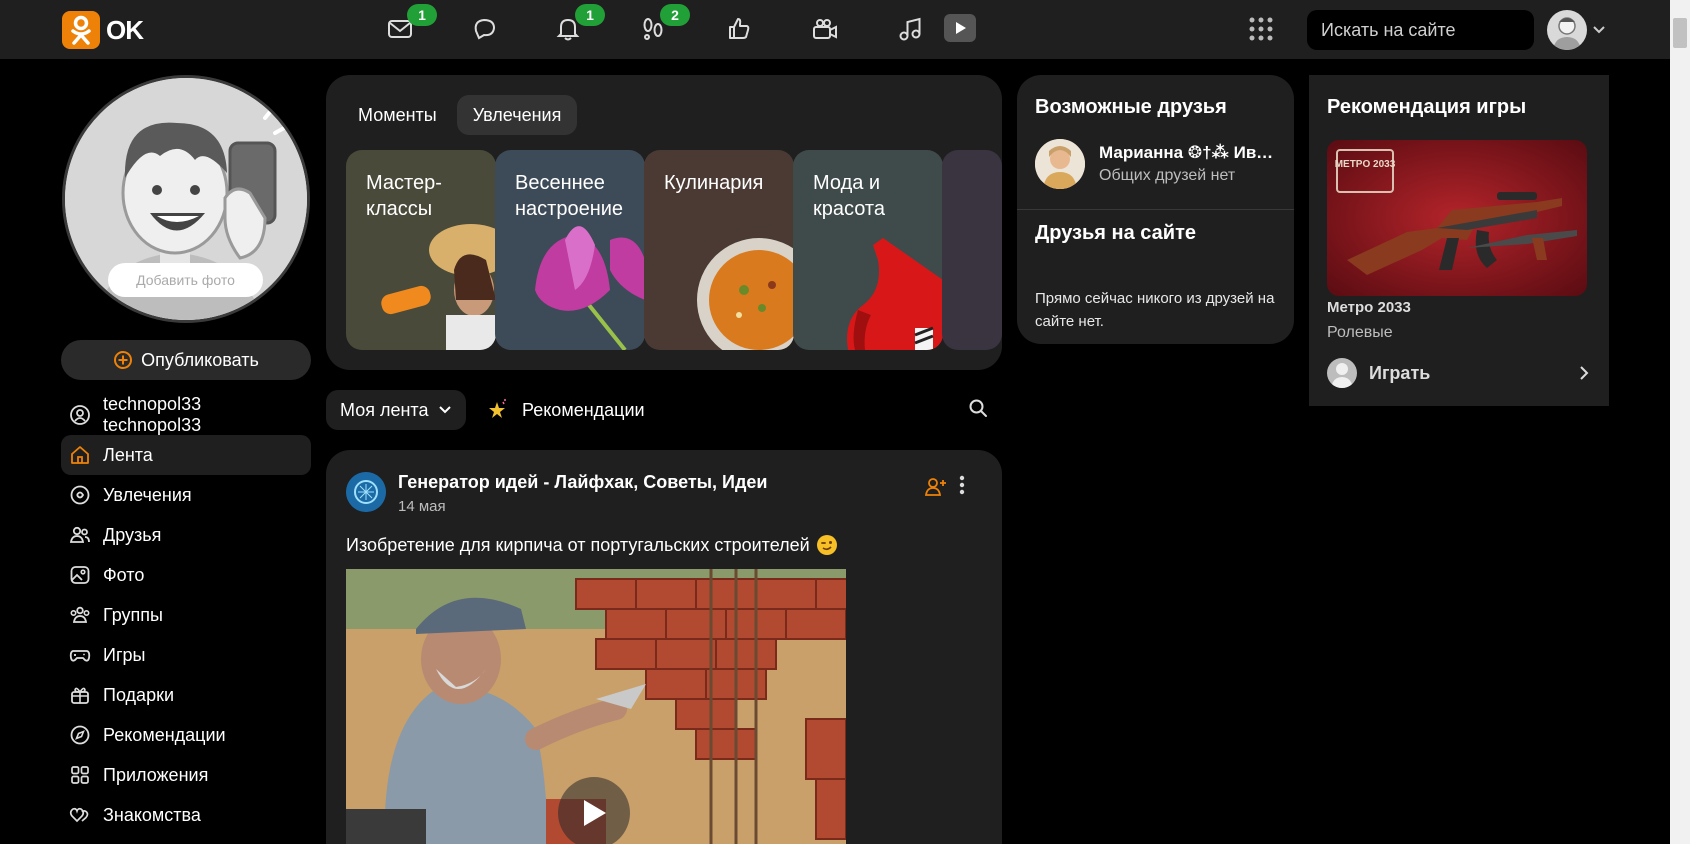 The width and height of the screenshot is (1690, 844). Describe the element at coordinates (935, 487) in the screenshot. I see `add-user-icon` at that location.